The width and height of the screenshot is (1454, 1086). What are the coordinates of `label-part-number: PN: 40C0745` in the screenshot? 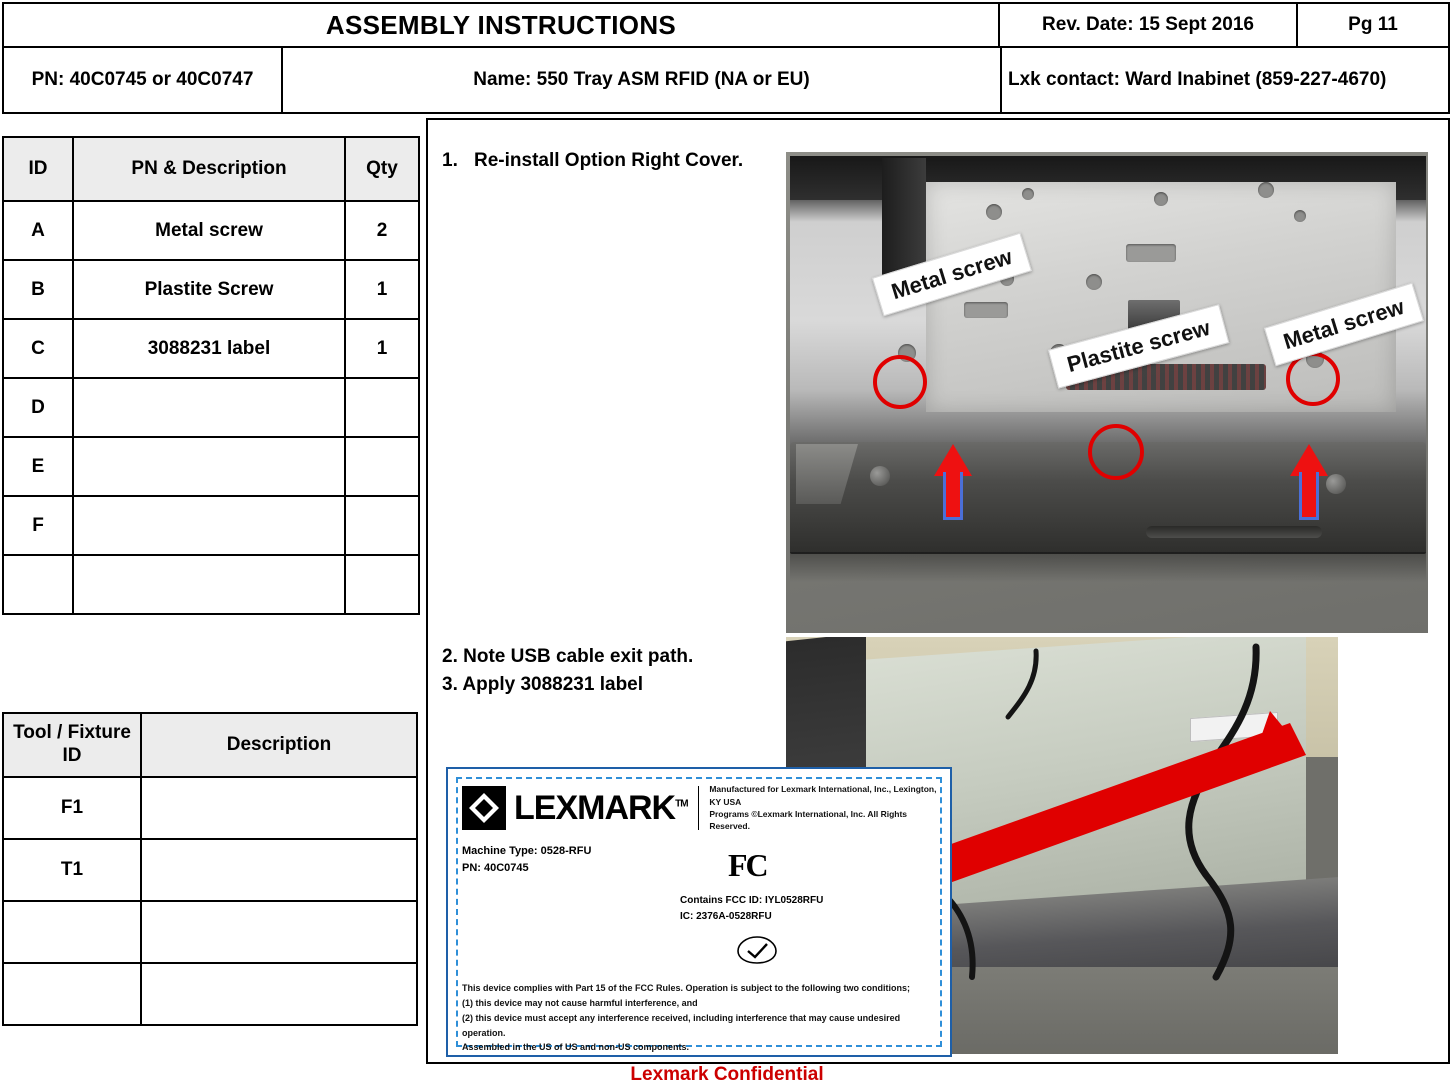 It's located at (495, 867).